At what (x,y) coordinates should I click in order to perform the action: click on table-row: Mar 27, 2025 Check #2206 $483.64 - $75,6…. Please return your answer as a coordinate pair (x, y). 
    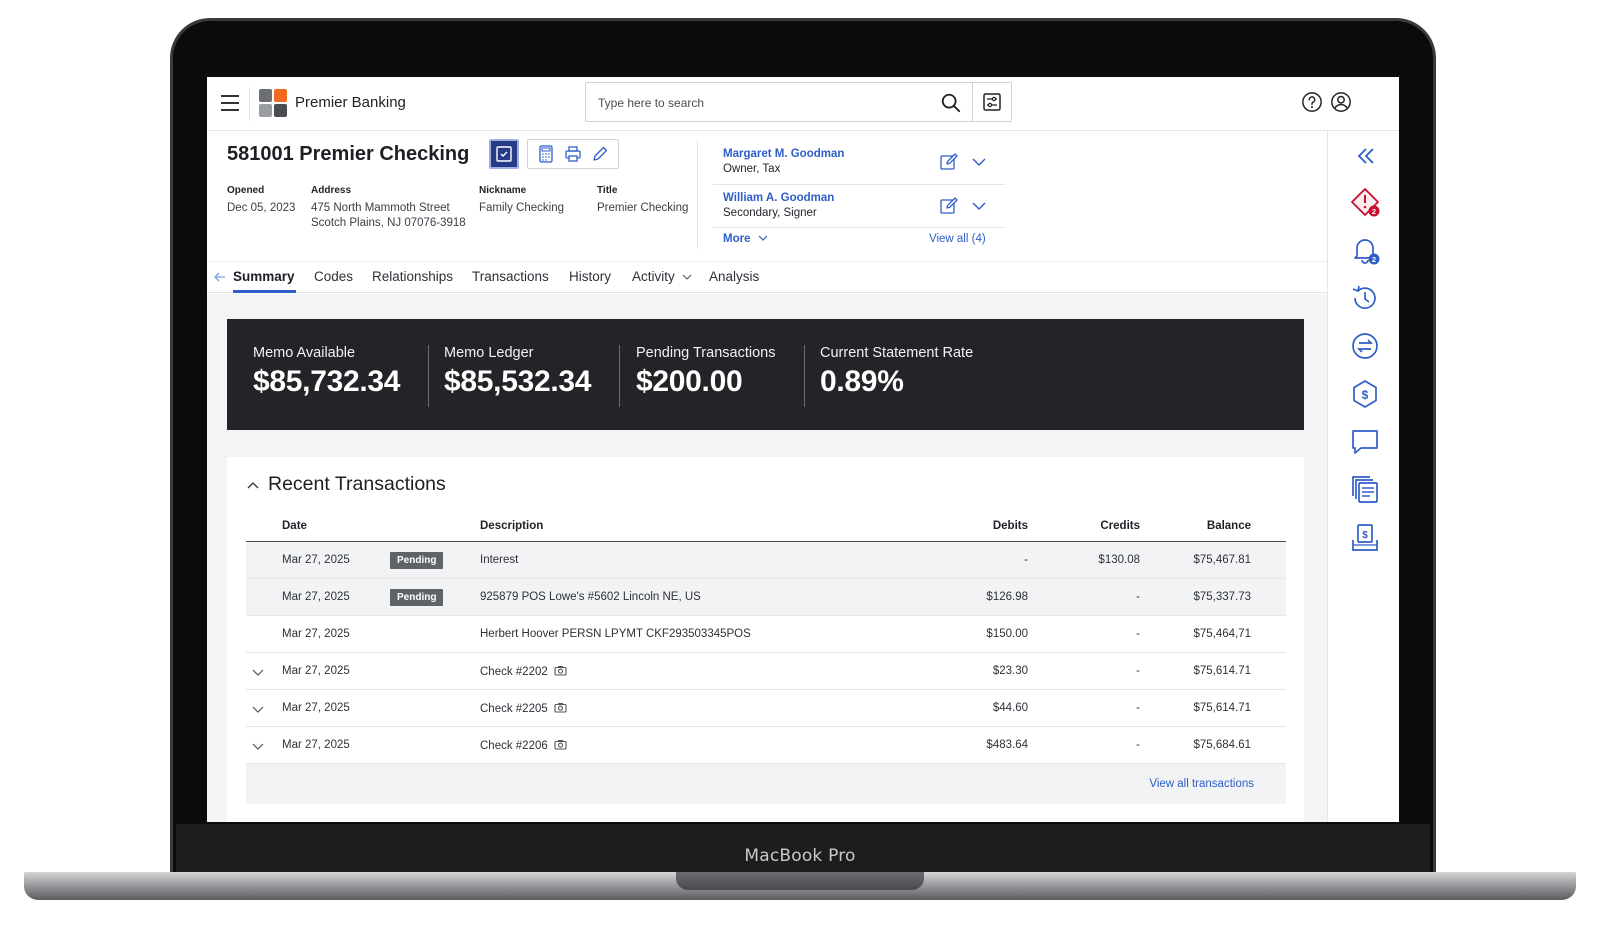
    Looking at the image, I should click on (766, 745).